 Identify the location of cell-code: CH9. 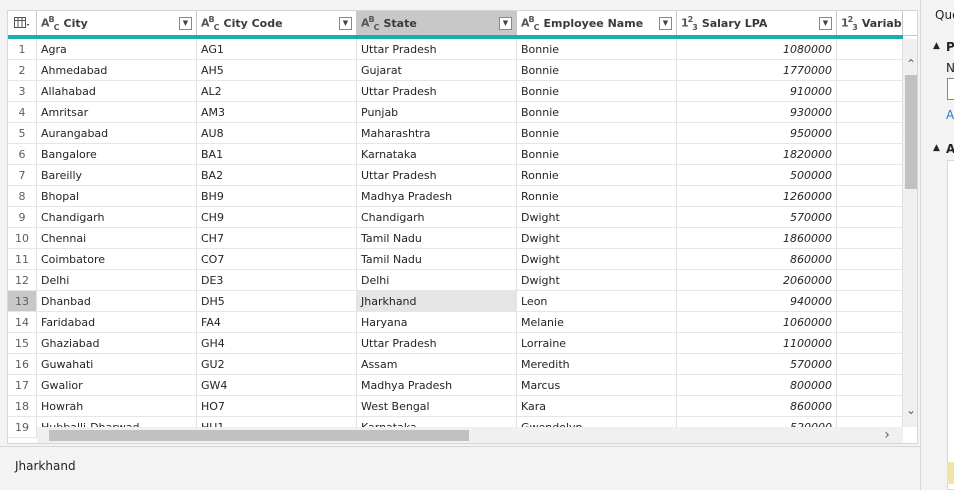
(277, 217).